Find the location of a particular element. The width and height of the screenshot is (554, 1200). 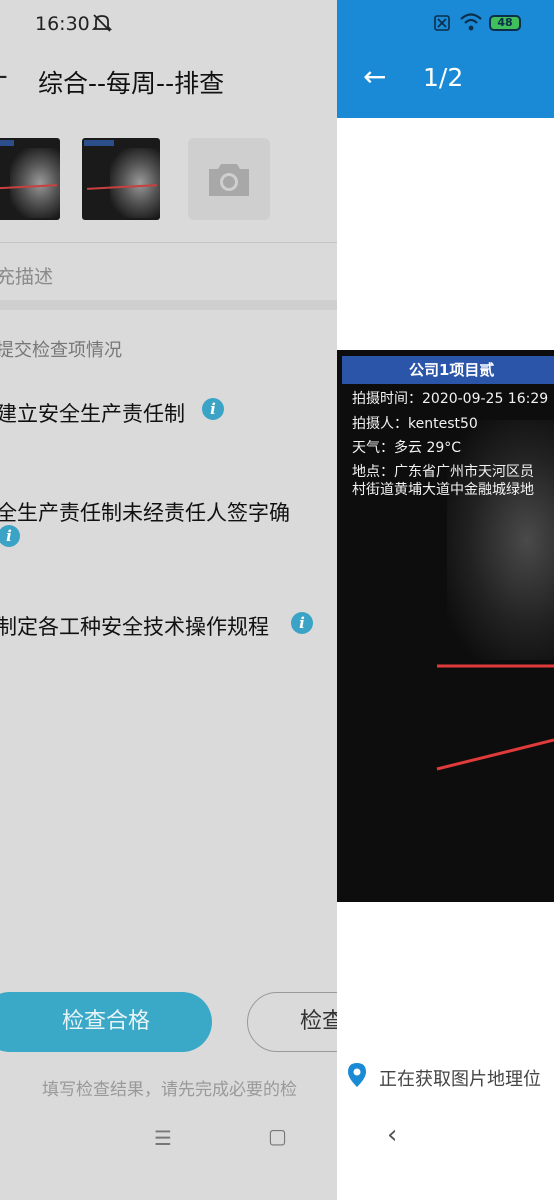

nav-home-button: ▢ is located at coordinates (277, 1136).